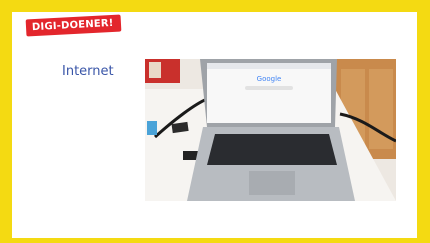  What do you see at coordinates (269, 79) in the screenshot?
I see `photo-screen-logo: Google` at bounding box center [269, 79].